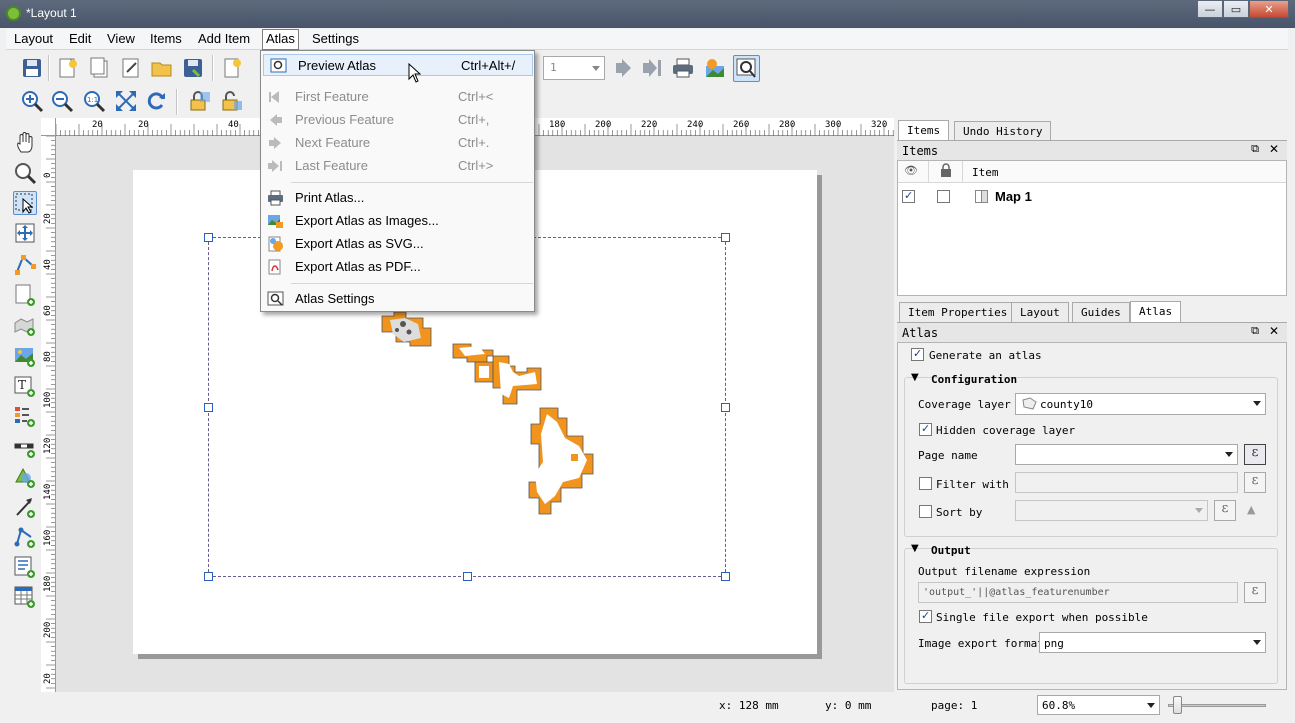 The width and height of the screenshot is (1295, 723). Describe the element at coordinates (25, 507) in the screenshot. I see `add-arrow-tool-icon` at that location.